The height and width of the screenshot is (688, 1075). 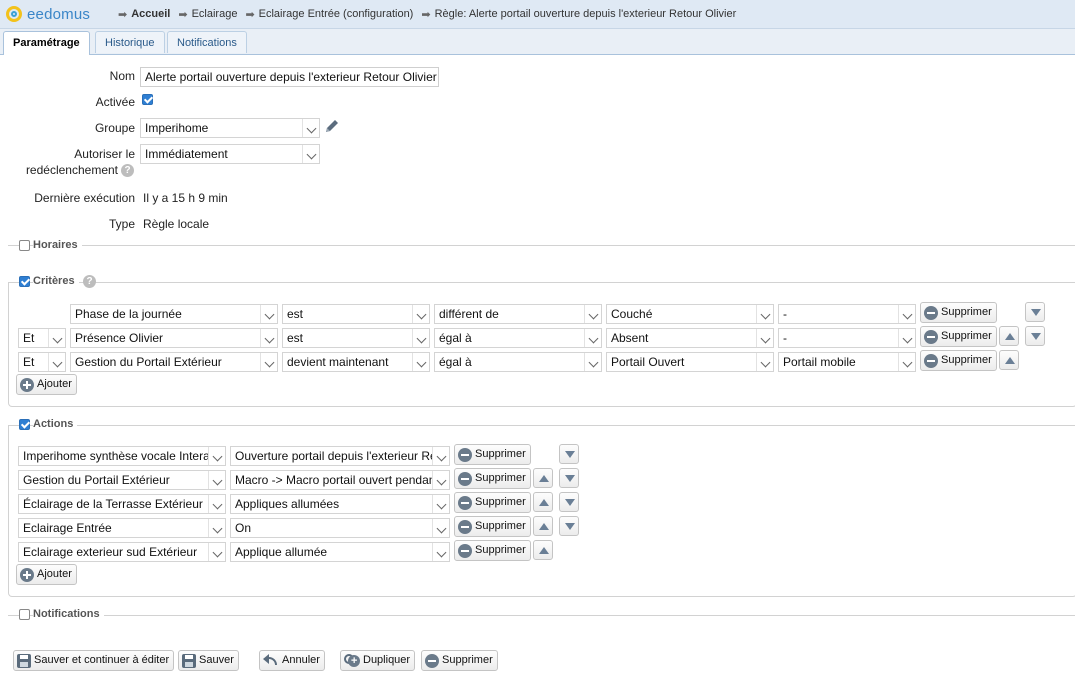 I want to click on plus-icon, so click(x=27, y=384).